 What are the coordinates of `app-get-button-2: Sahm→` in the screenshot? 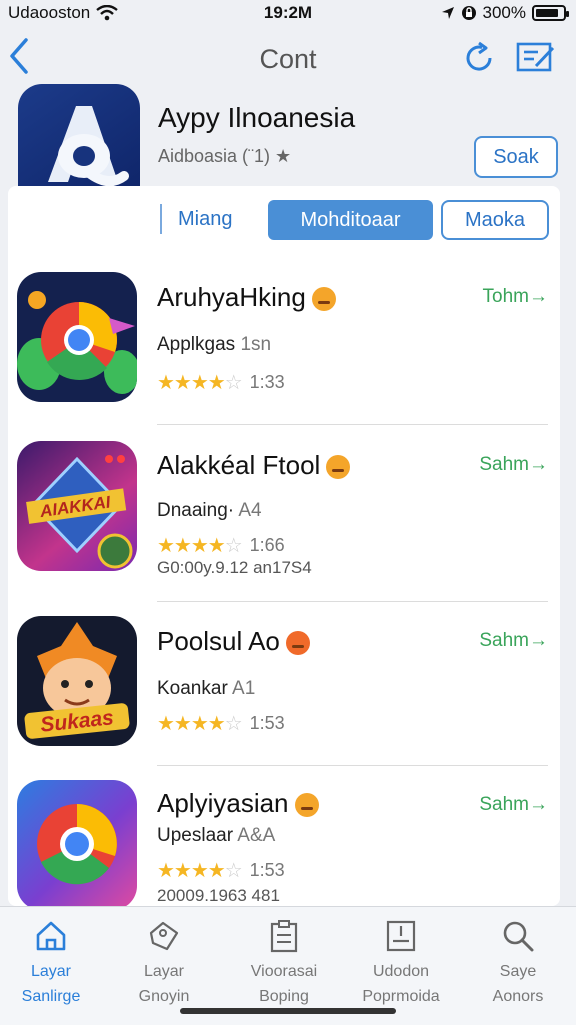 It's located at (513, 641).